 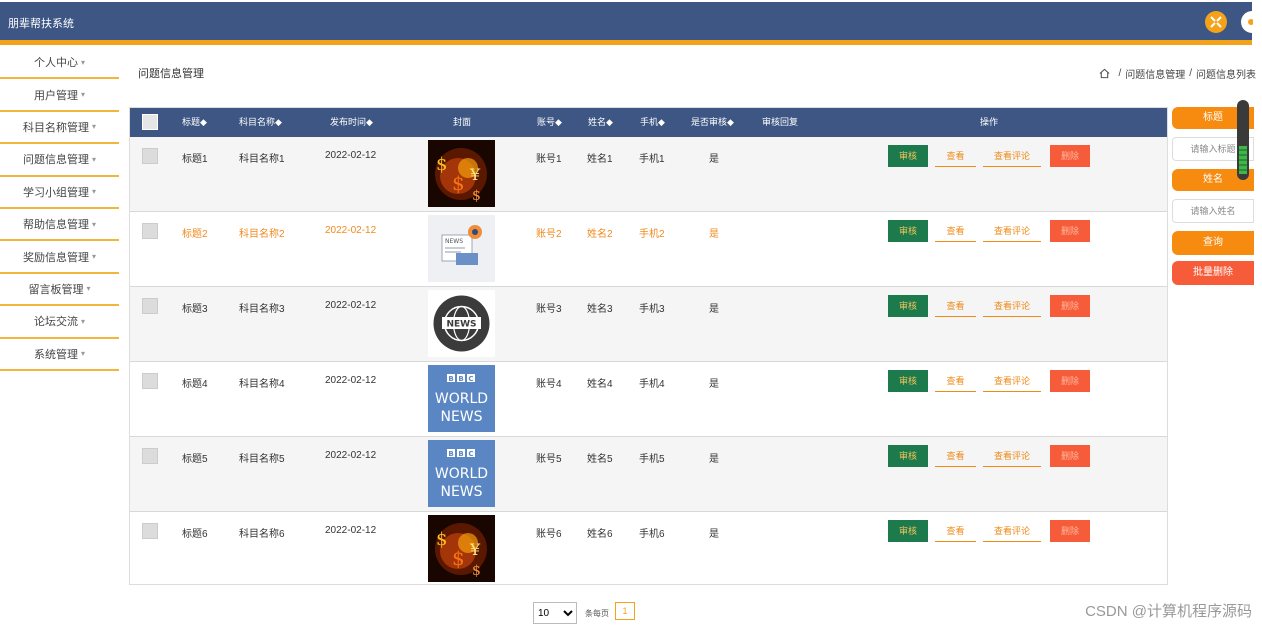 I want to click on sidebar-item-label: 个人中心, so click(x=55, y=63).